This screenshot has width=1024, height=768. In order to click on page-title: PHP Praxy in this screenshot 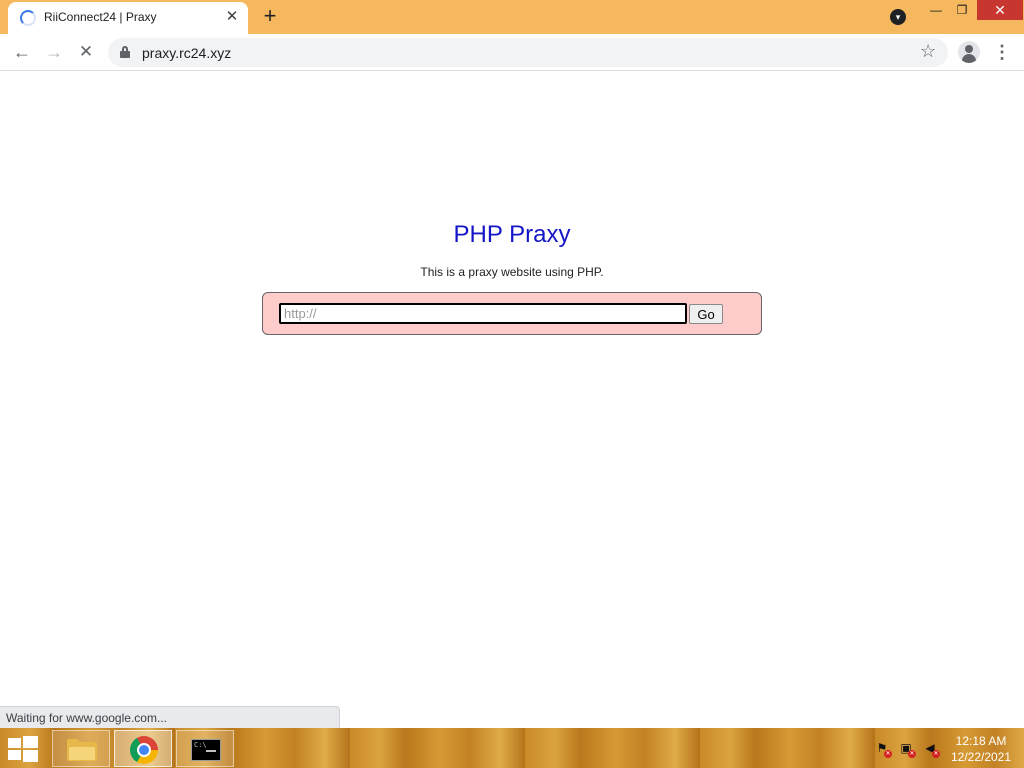, I will do `click(512, 234)`.